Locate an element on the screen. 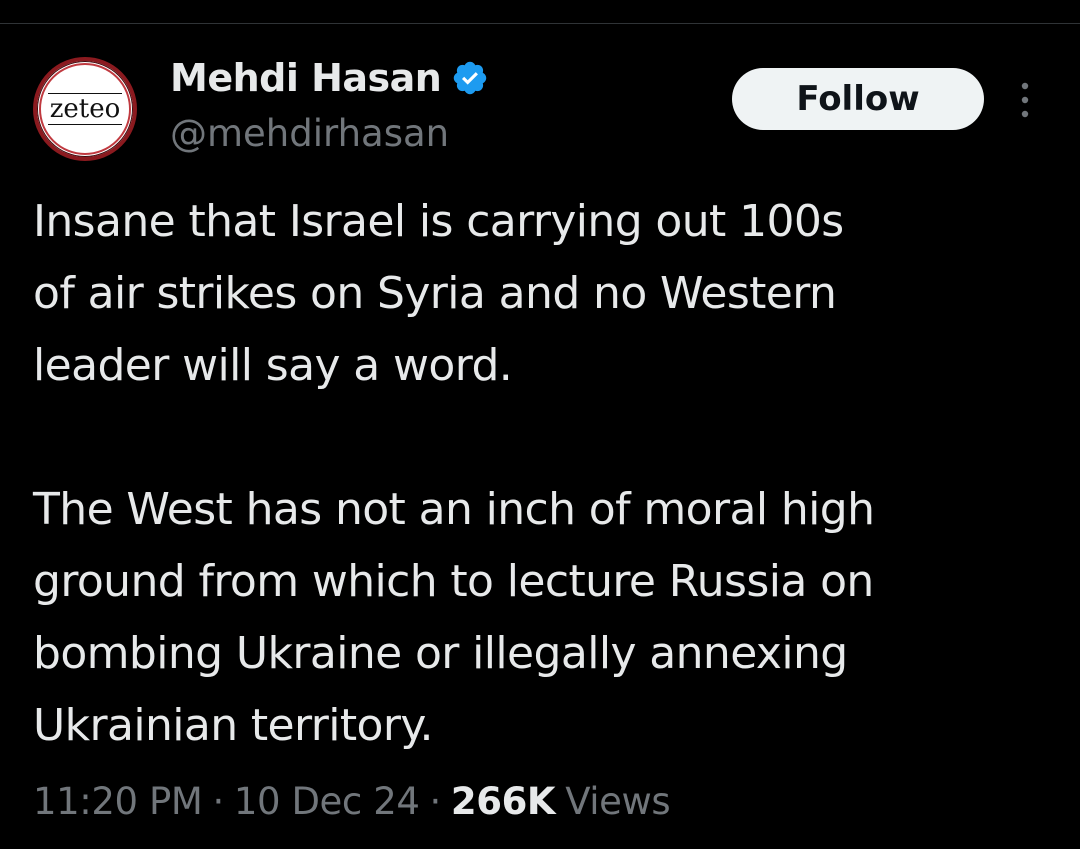 This screenshot has width=1080, height=849. tweet-meta: 11:20 PM · 10 Dec 24 · 266K Views is located at coordinates (352, 801).